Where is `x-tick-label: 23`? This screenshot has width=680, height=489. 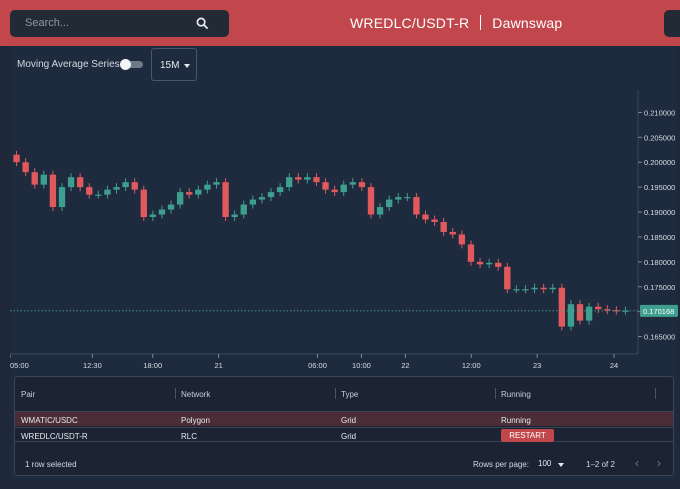 x-tick-label: 23 is located at coordinates (537, 365).